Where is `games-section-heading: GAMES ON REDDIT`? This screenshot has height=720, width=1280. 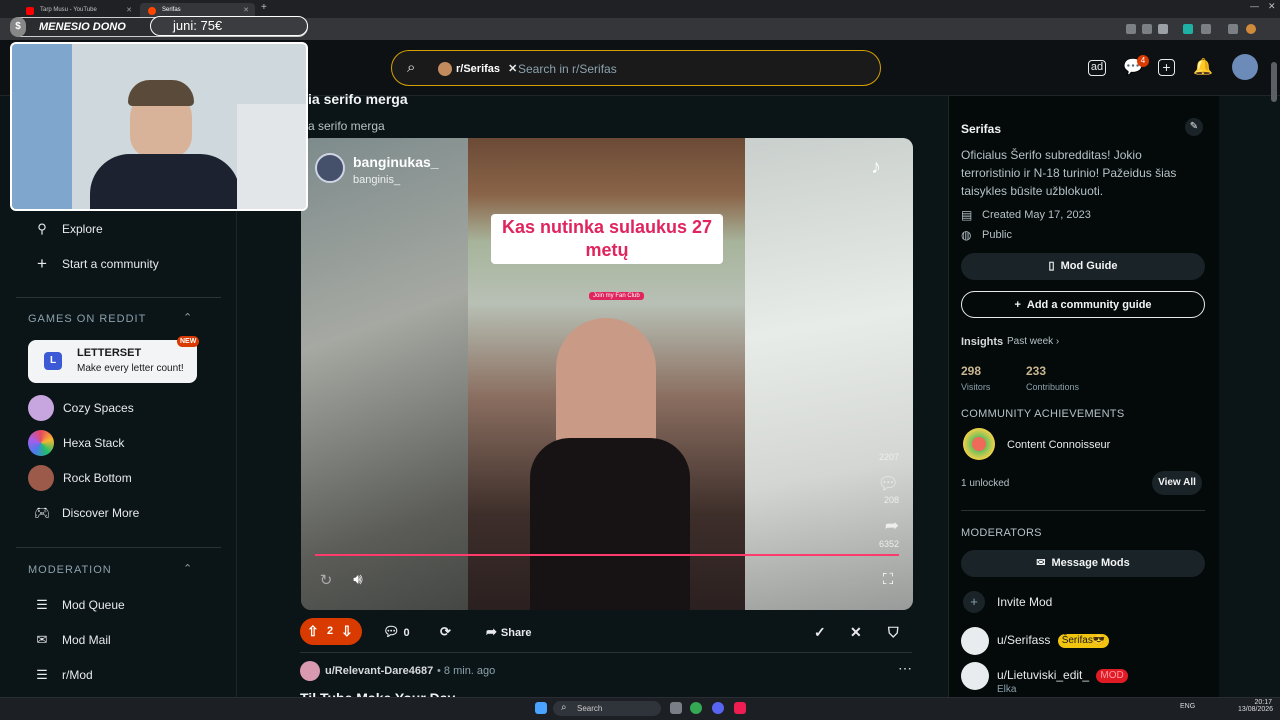
games-section-heading: GAMES ON REDDIT is located at coordinates (87, 319).